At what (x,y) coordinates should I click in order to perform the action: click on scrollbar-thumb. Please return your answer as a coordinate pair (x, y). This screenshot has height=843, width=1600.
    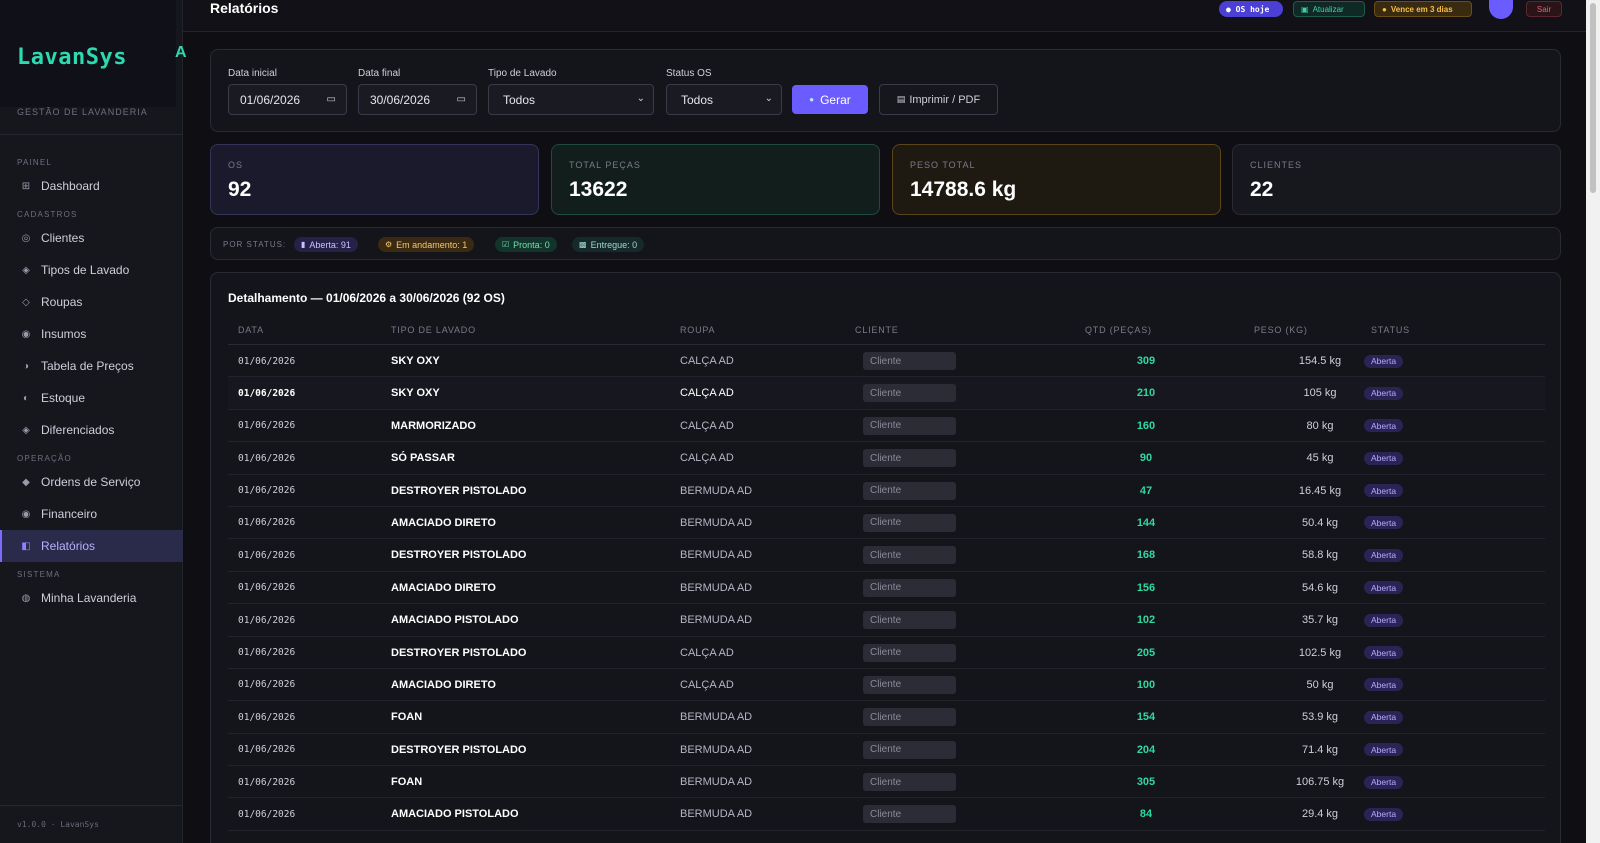
    Looking at the image, I should click on (1593, 98).